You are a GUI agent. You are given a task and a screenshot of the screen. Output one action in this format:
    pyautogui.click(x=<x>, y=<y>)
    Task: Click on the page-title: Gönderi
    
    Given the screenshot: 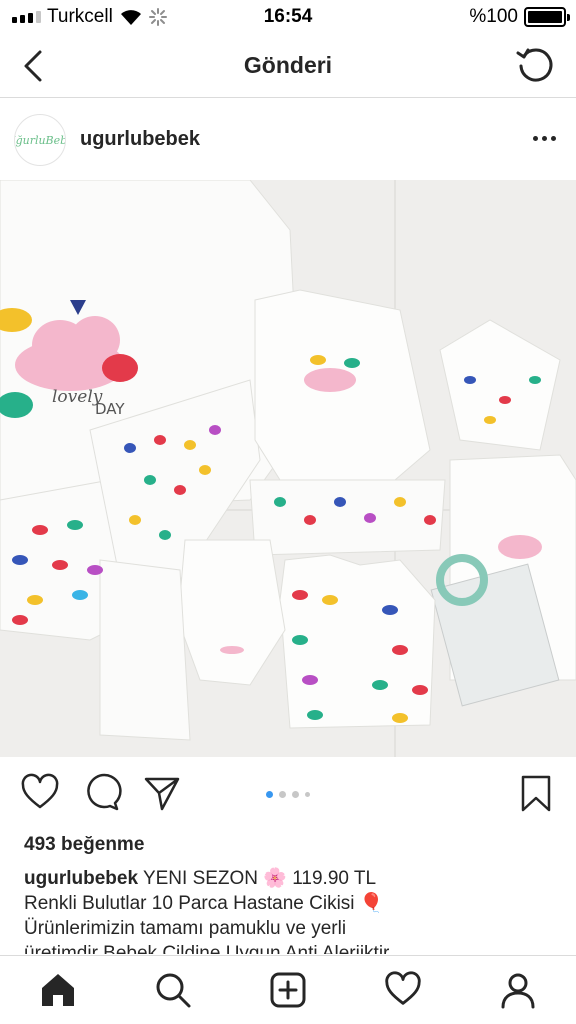 What is the action you would take?
    pyautogui.click(x=288, y=65)
    